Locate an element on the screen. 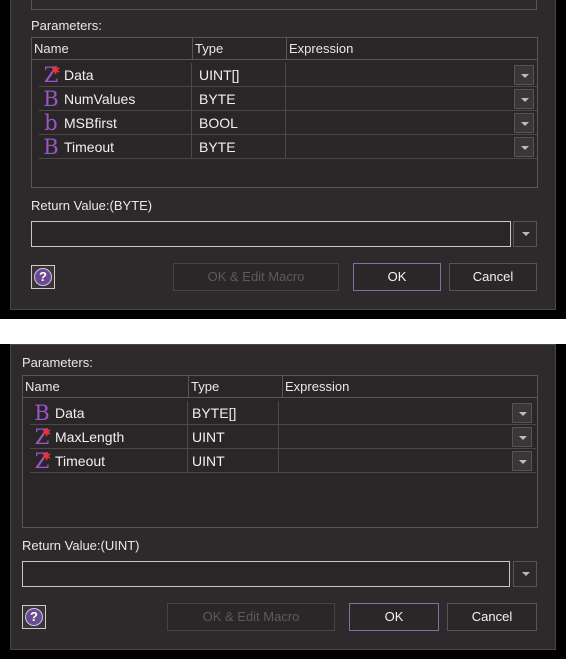  table-row: B NumValues BYTE is located at coordinates (288, 99).